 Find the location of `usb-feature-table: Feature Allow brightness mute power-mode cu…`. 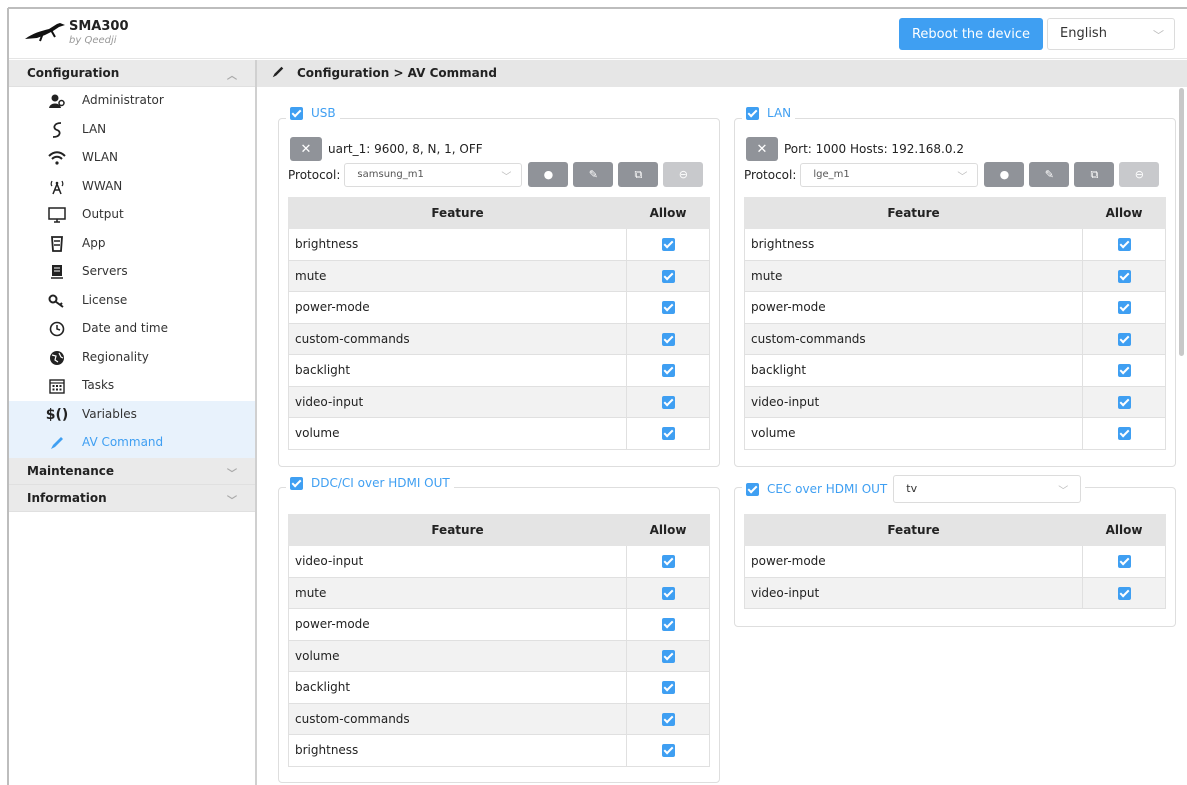

usb-feature-table: Feature Allow brightness mute power-mode cu… is located at coordinates (499, 323).